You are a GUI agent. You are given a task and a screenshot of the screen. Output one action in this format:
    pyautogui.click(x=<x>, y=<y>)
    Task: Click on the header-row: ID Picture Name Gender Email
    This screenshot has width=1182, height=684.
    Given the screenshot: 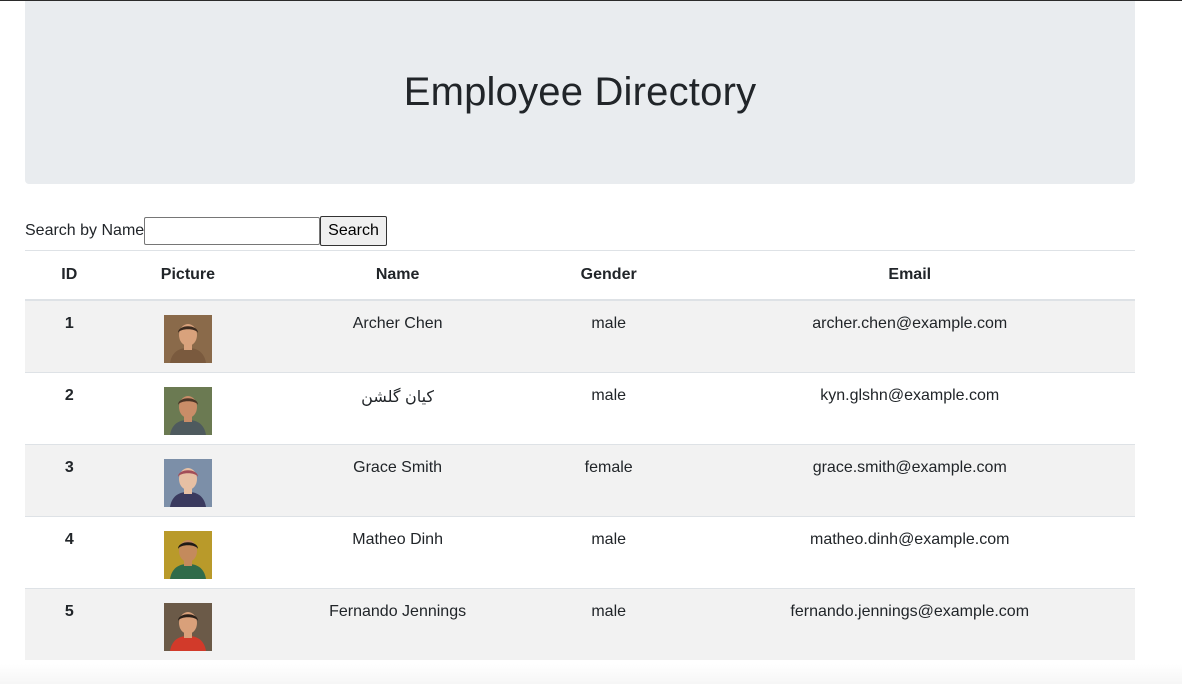 What is the action you would take?
    pyautogui.click(x=580, y=275)
    